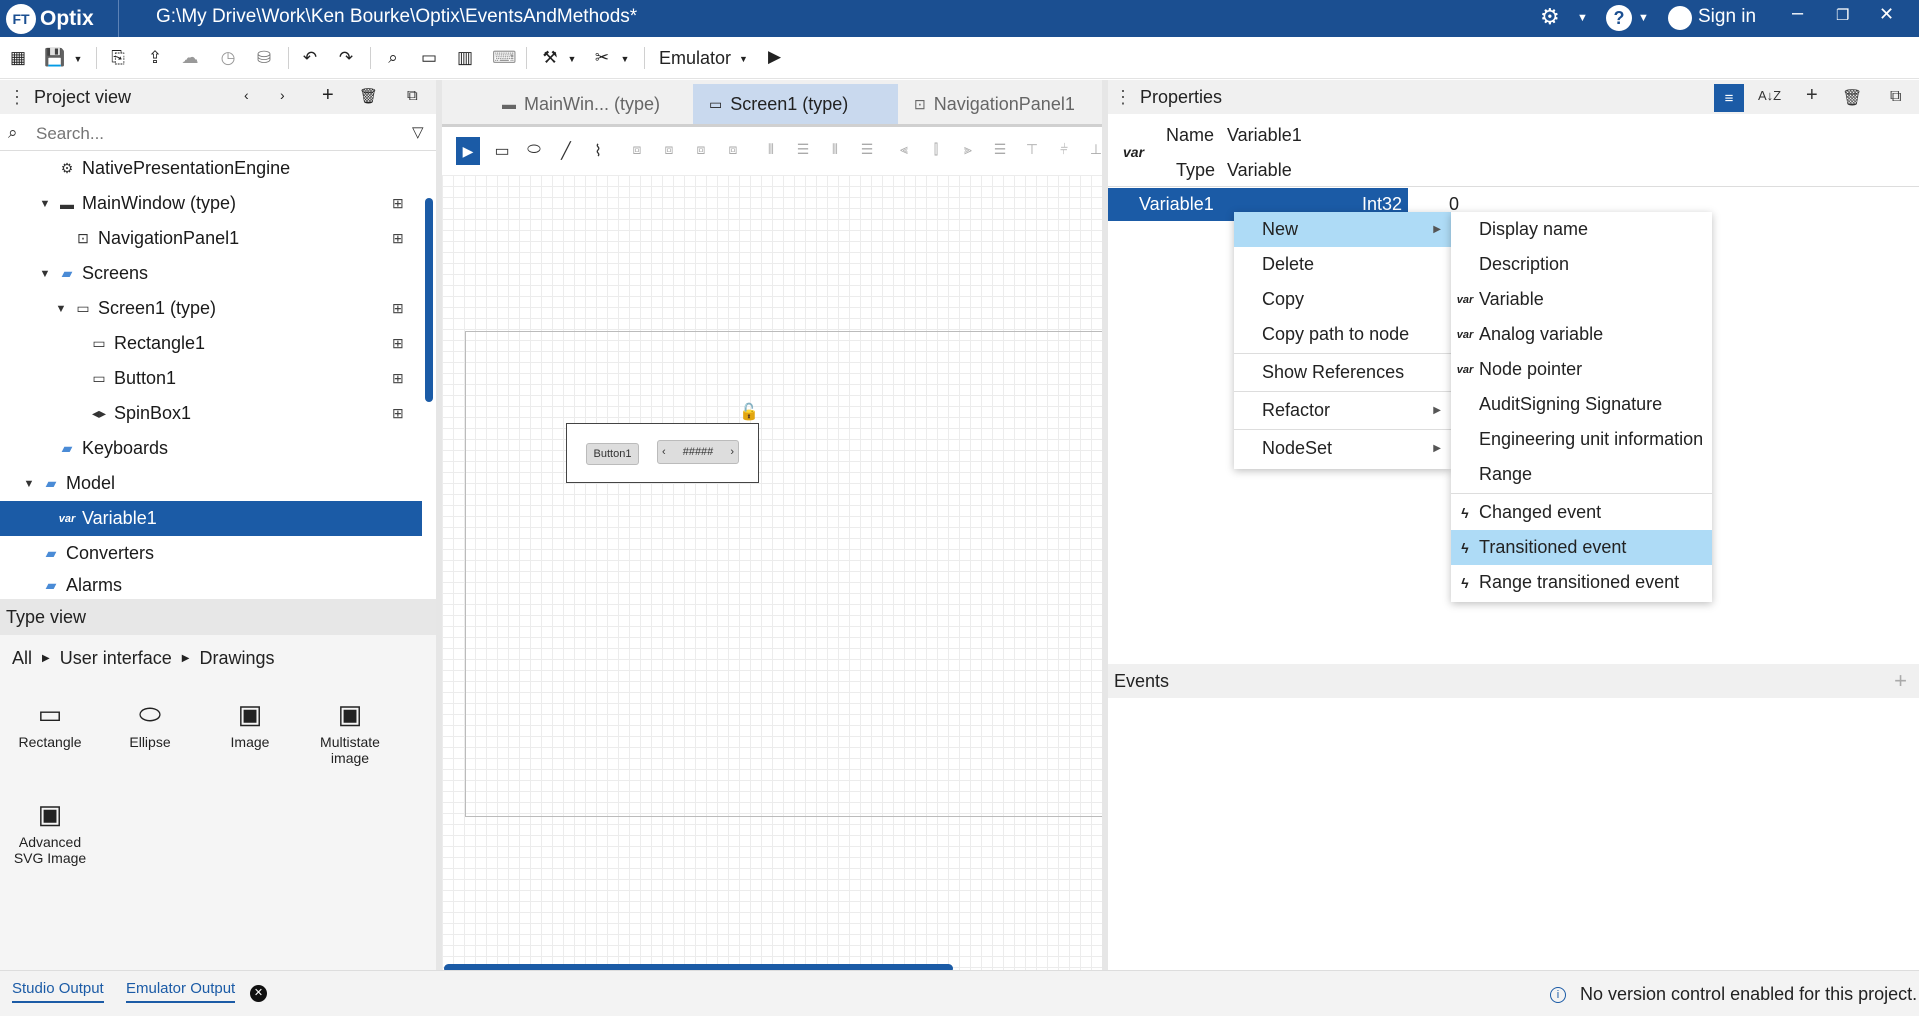  Describe the element at coordinates (346, 58) in the screenshot. I see `redo-icon: ↷` at that location.